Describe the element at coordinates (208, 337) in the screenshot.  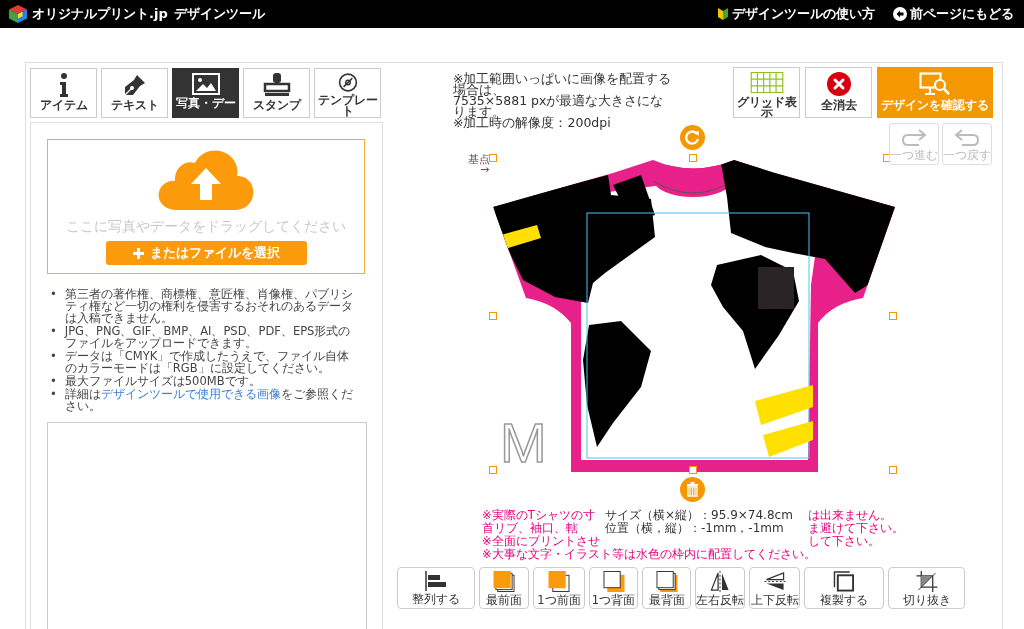
I see `note-text: JPG、PNG、GIF、BMP、AI、PSD、PDF、EPS形式のファイルをアップロードできます。` at that location.